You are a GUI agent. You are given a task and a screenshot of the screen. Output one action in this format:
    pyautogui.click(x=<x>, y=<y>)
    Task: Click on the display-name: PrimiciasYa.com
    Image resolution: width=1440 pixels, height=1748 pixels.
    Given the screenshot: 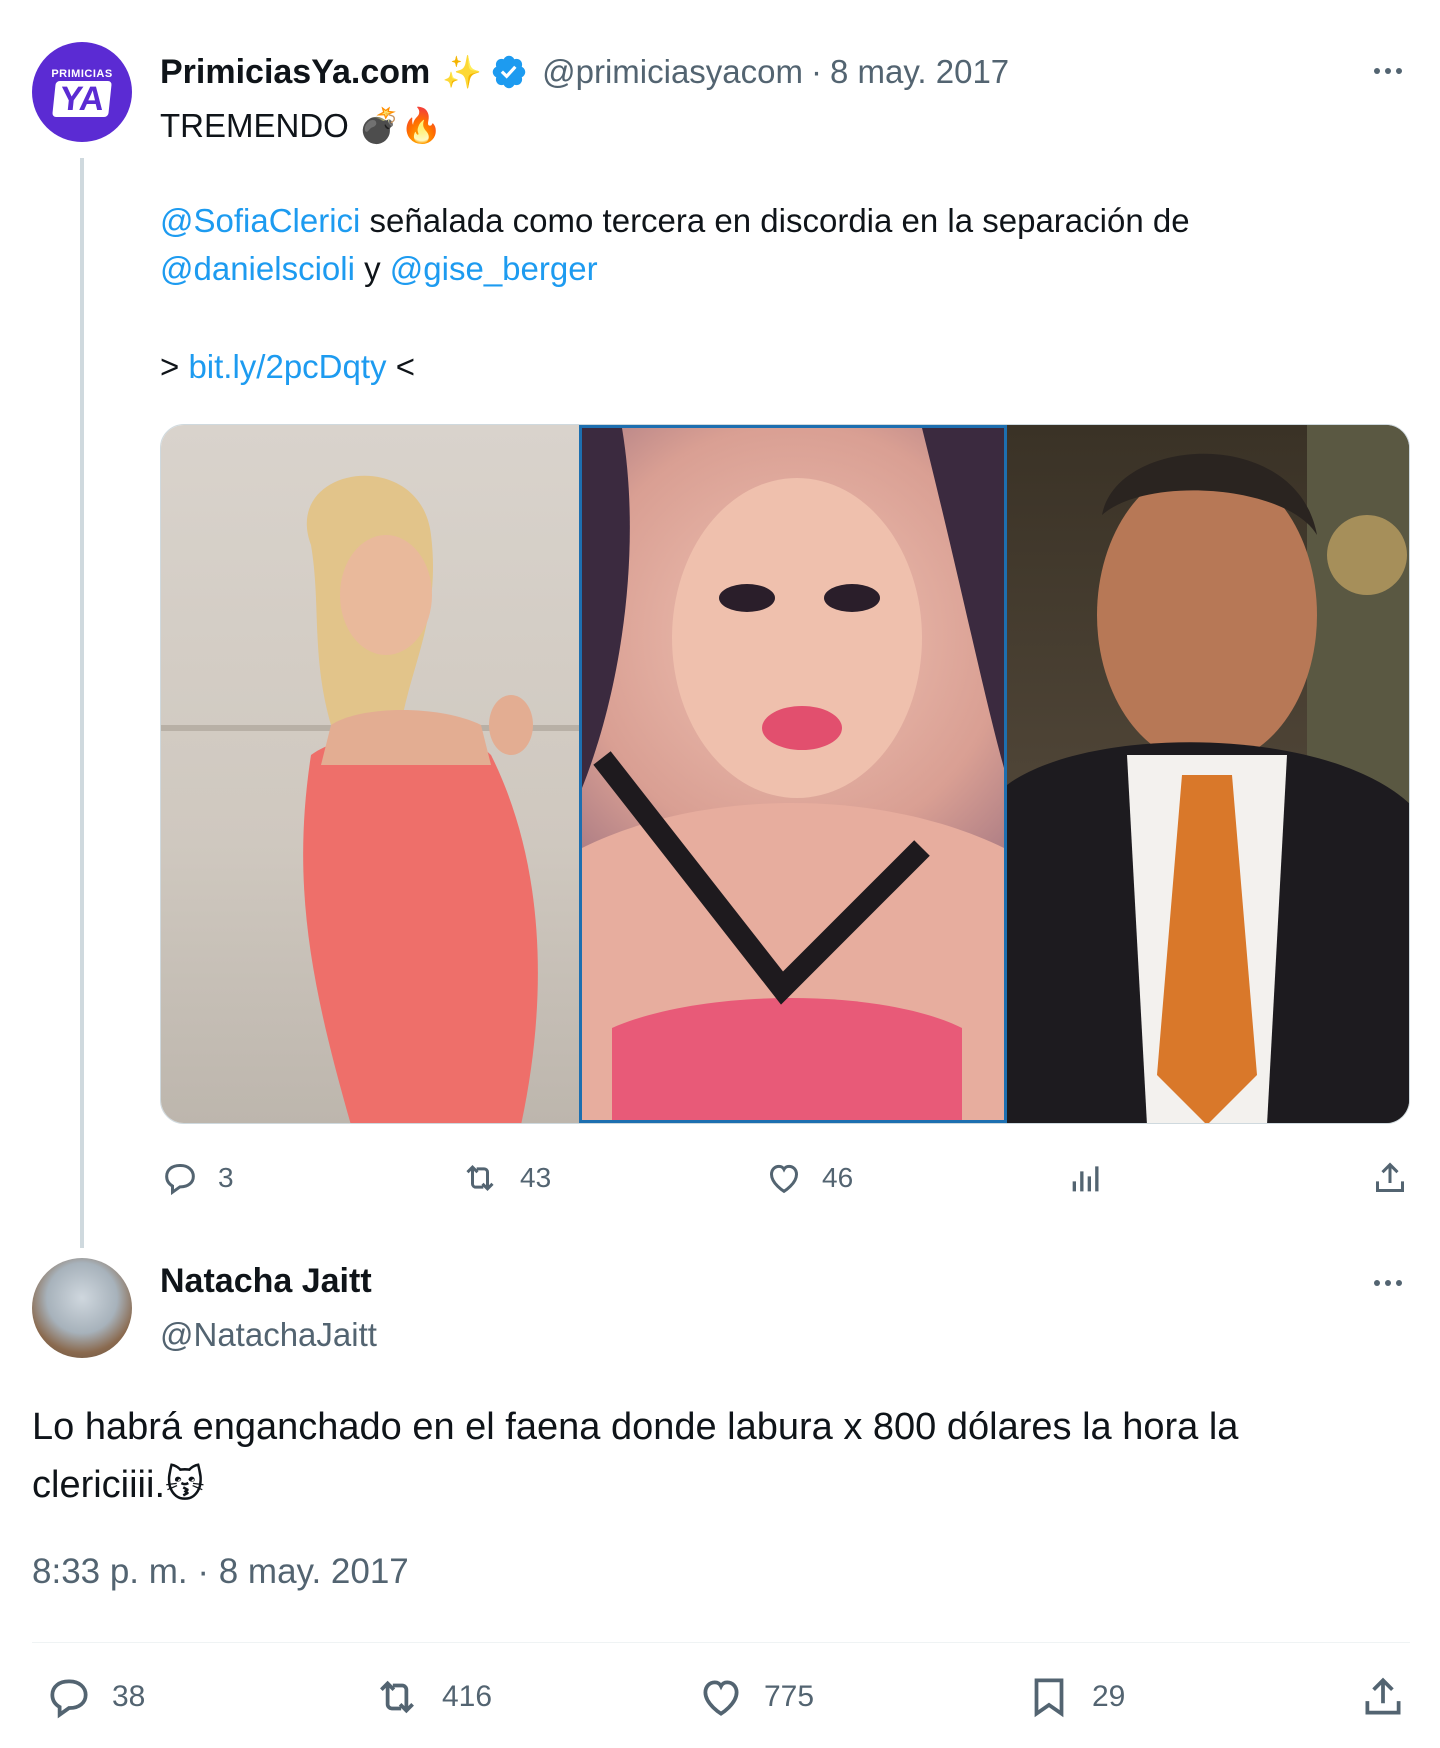 What is the action you would take?
    pyautogui.click(x=295, y=72)
    